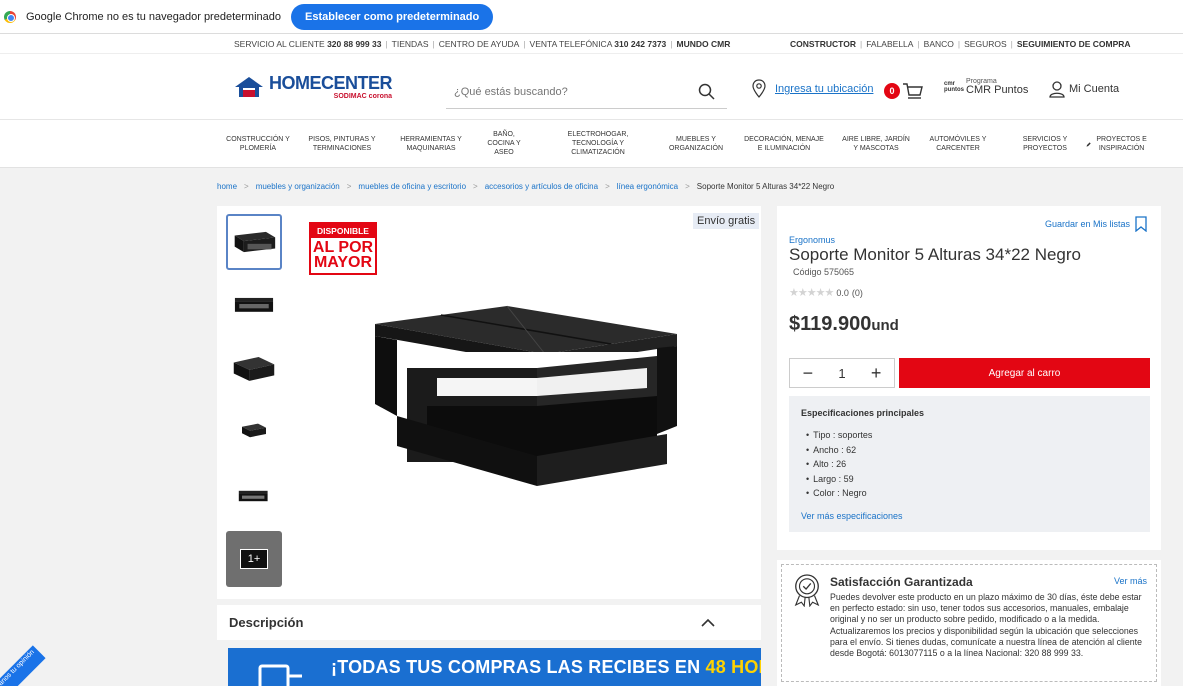  Describe the element at coordinates (431, 145) in the screenshot. I see `category-herramientas: HERRAMIENTAS Y MAQUINARIAS` at that location.